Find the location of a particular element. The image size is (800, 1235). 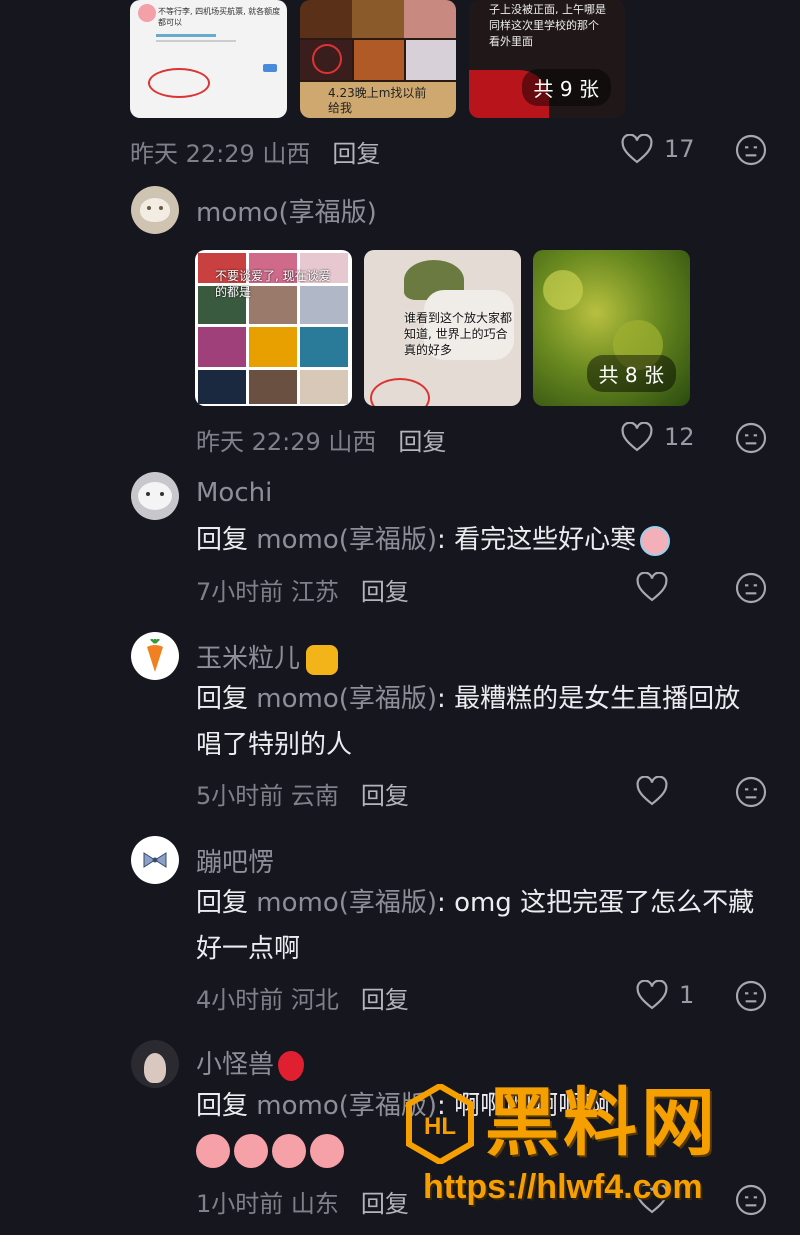

comment-time-location: 1小时前 山东 is located at coordinates (267, 1204).